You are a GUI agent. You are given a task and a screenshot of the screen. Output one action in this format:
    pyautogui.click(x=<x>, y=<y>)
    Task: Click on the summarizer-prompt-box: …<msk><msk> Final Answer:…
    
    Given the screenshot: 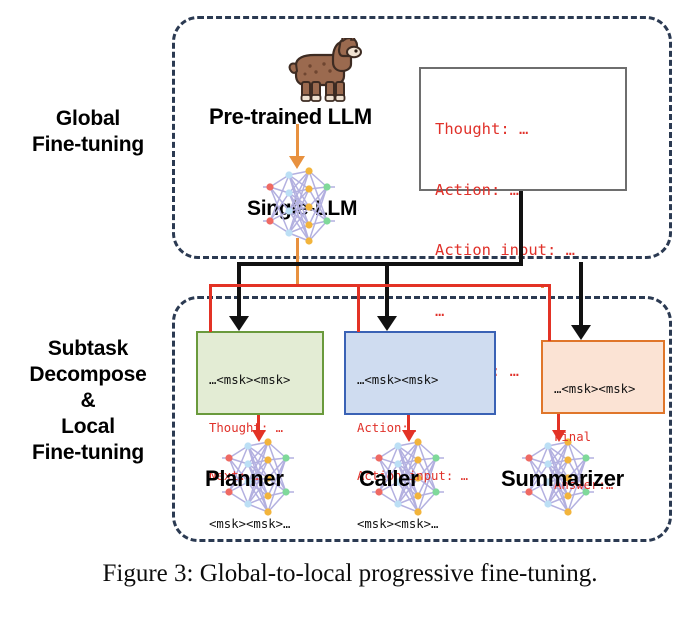 What is the action you would take?
    pyautogui.click(x=603, y=416)
    